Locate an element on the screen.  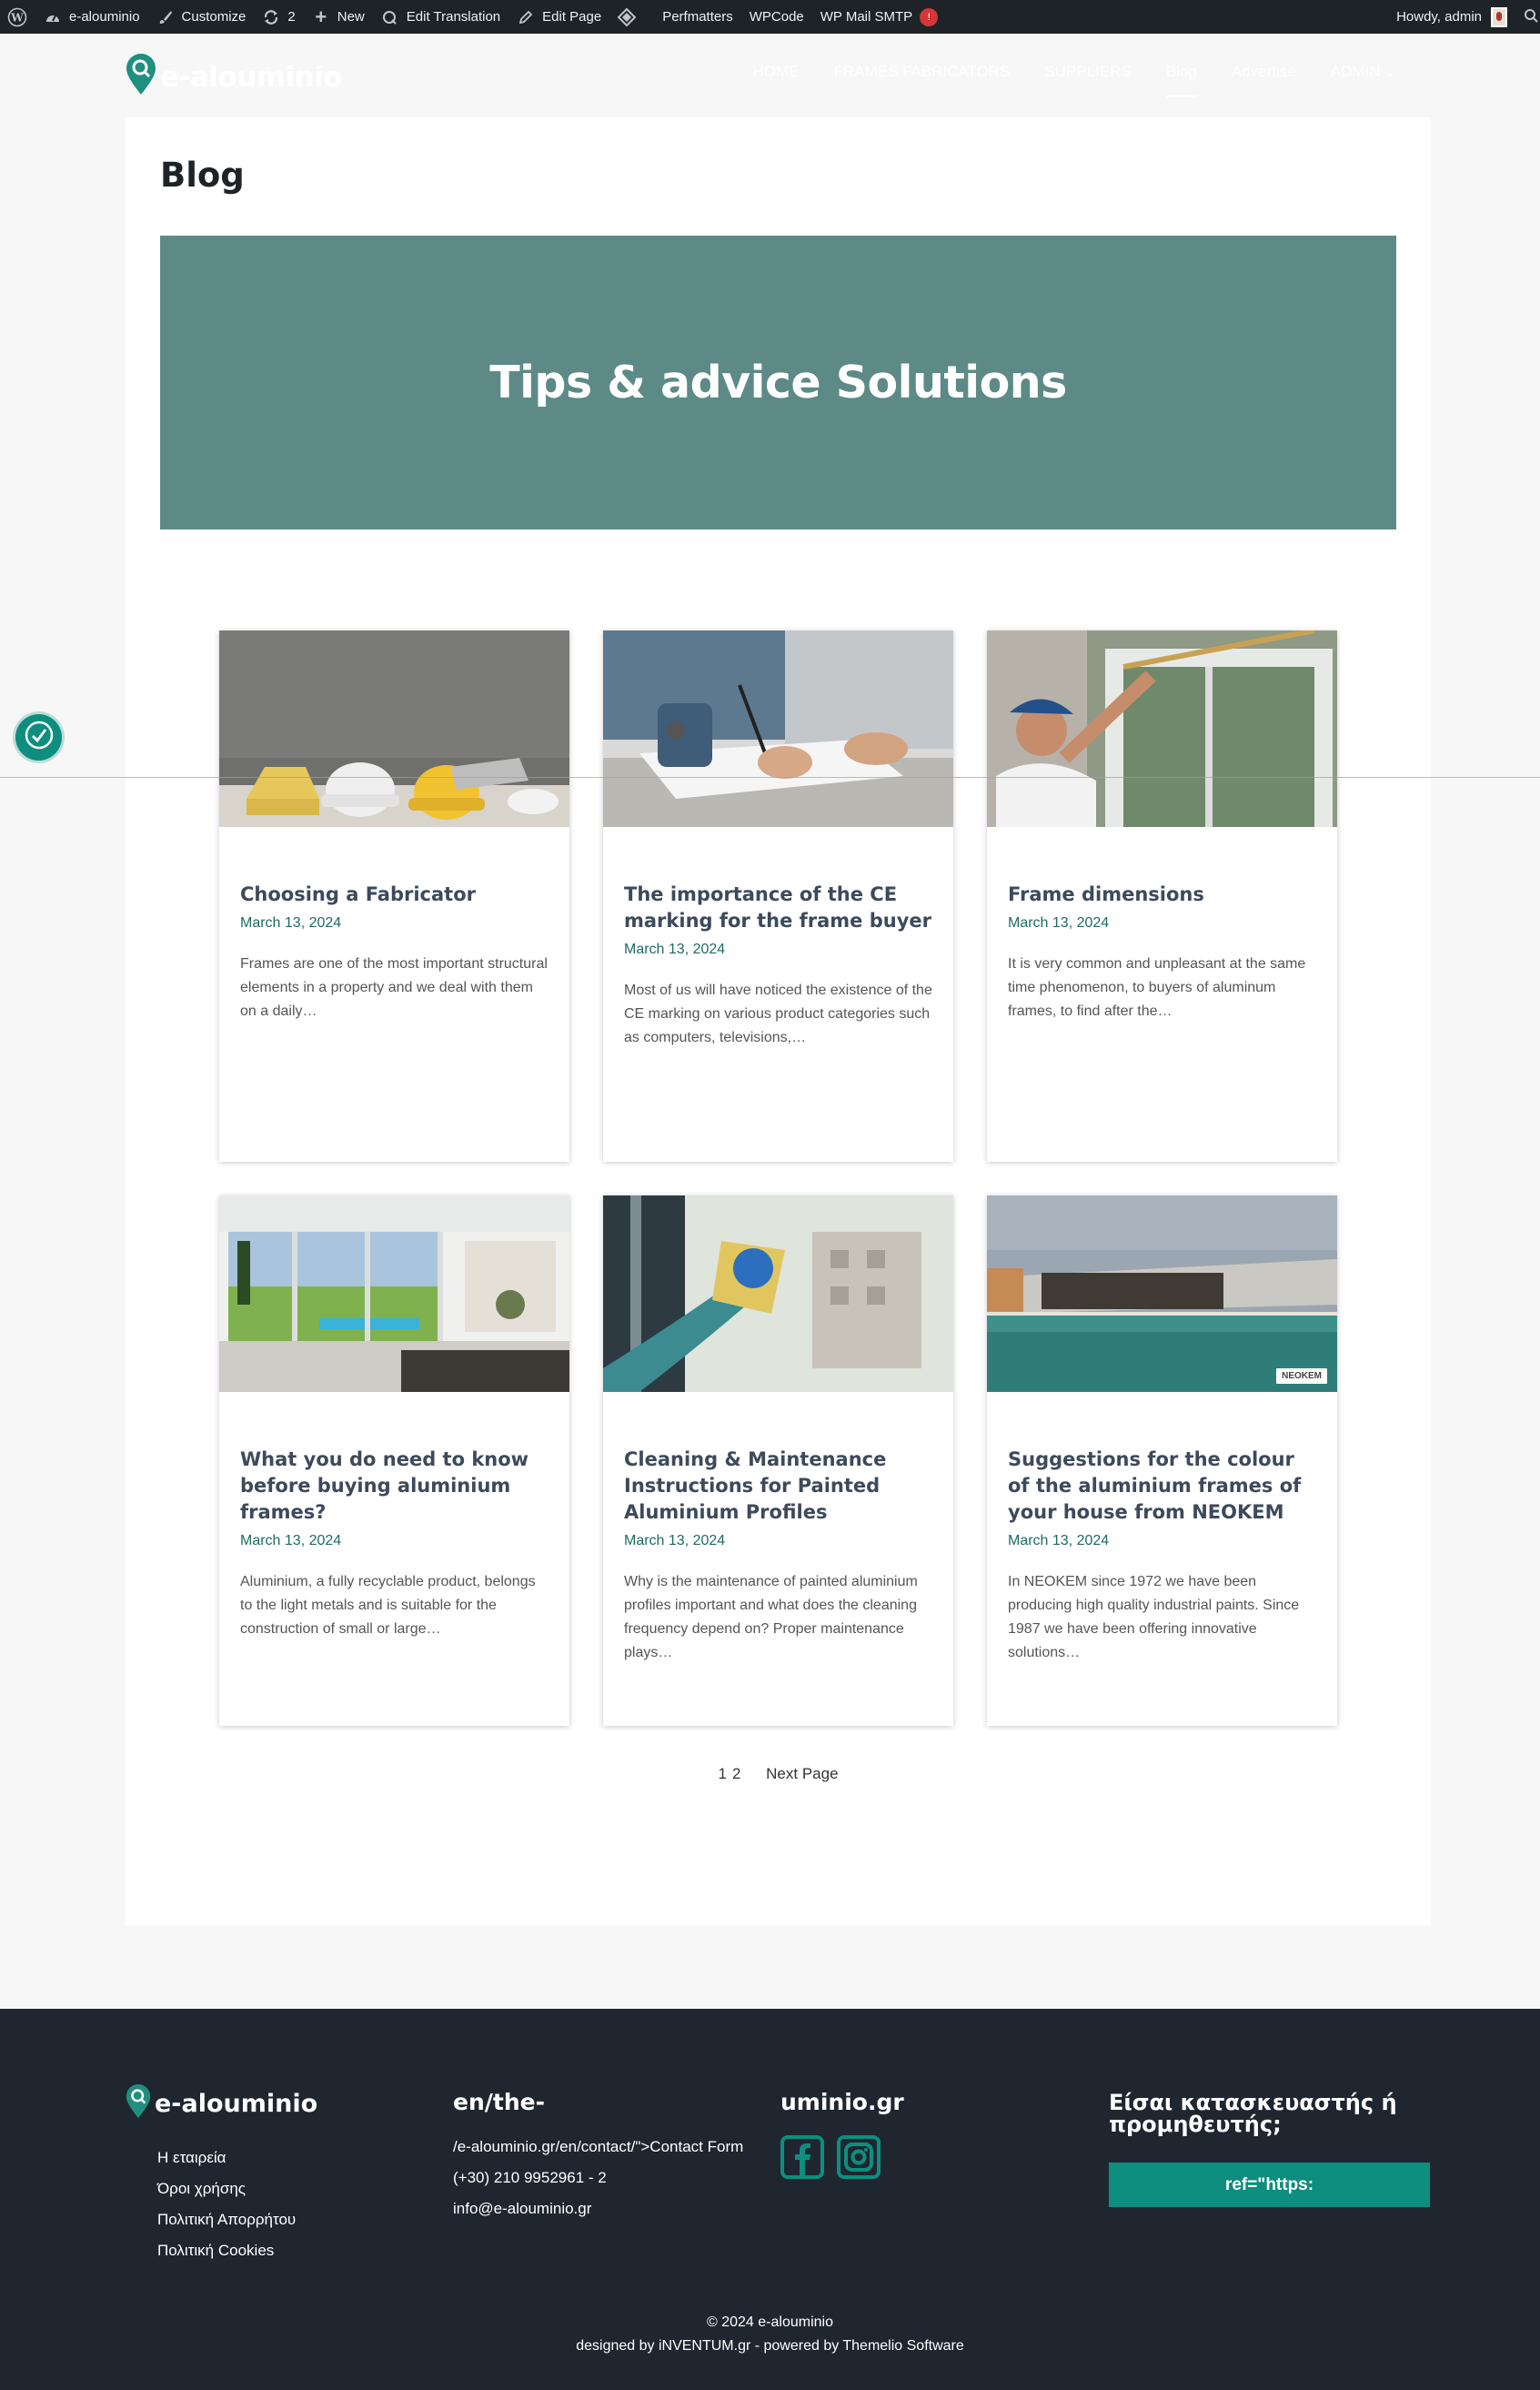
admin-search is located at coordinates (1527, 17).